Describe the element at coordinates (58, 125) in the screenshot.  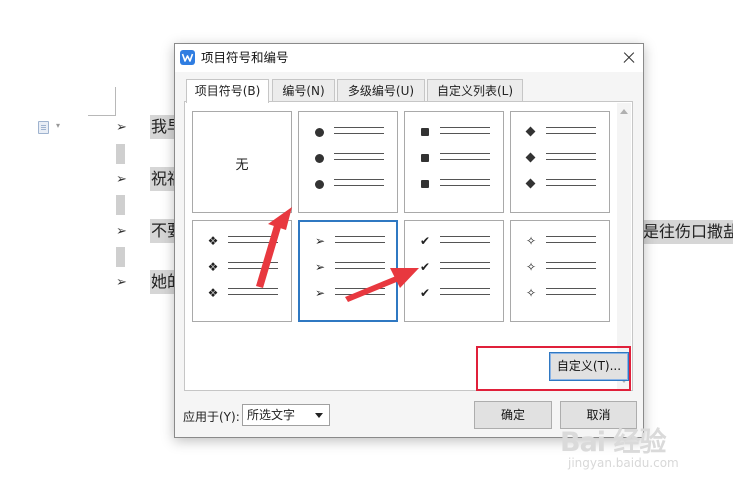
I see `chevron-down-icon: ▾` at that location.